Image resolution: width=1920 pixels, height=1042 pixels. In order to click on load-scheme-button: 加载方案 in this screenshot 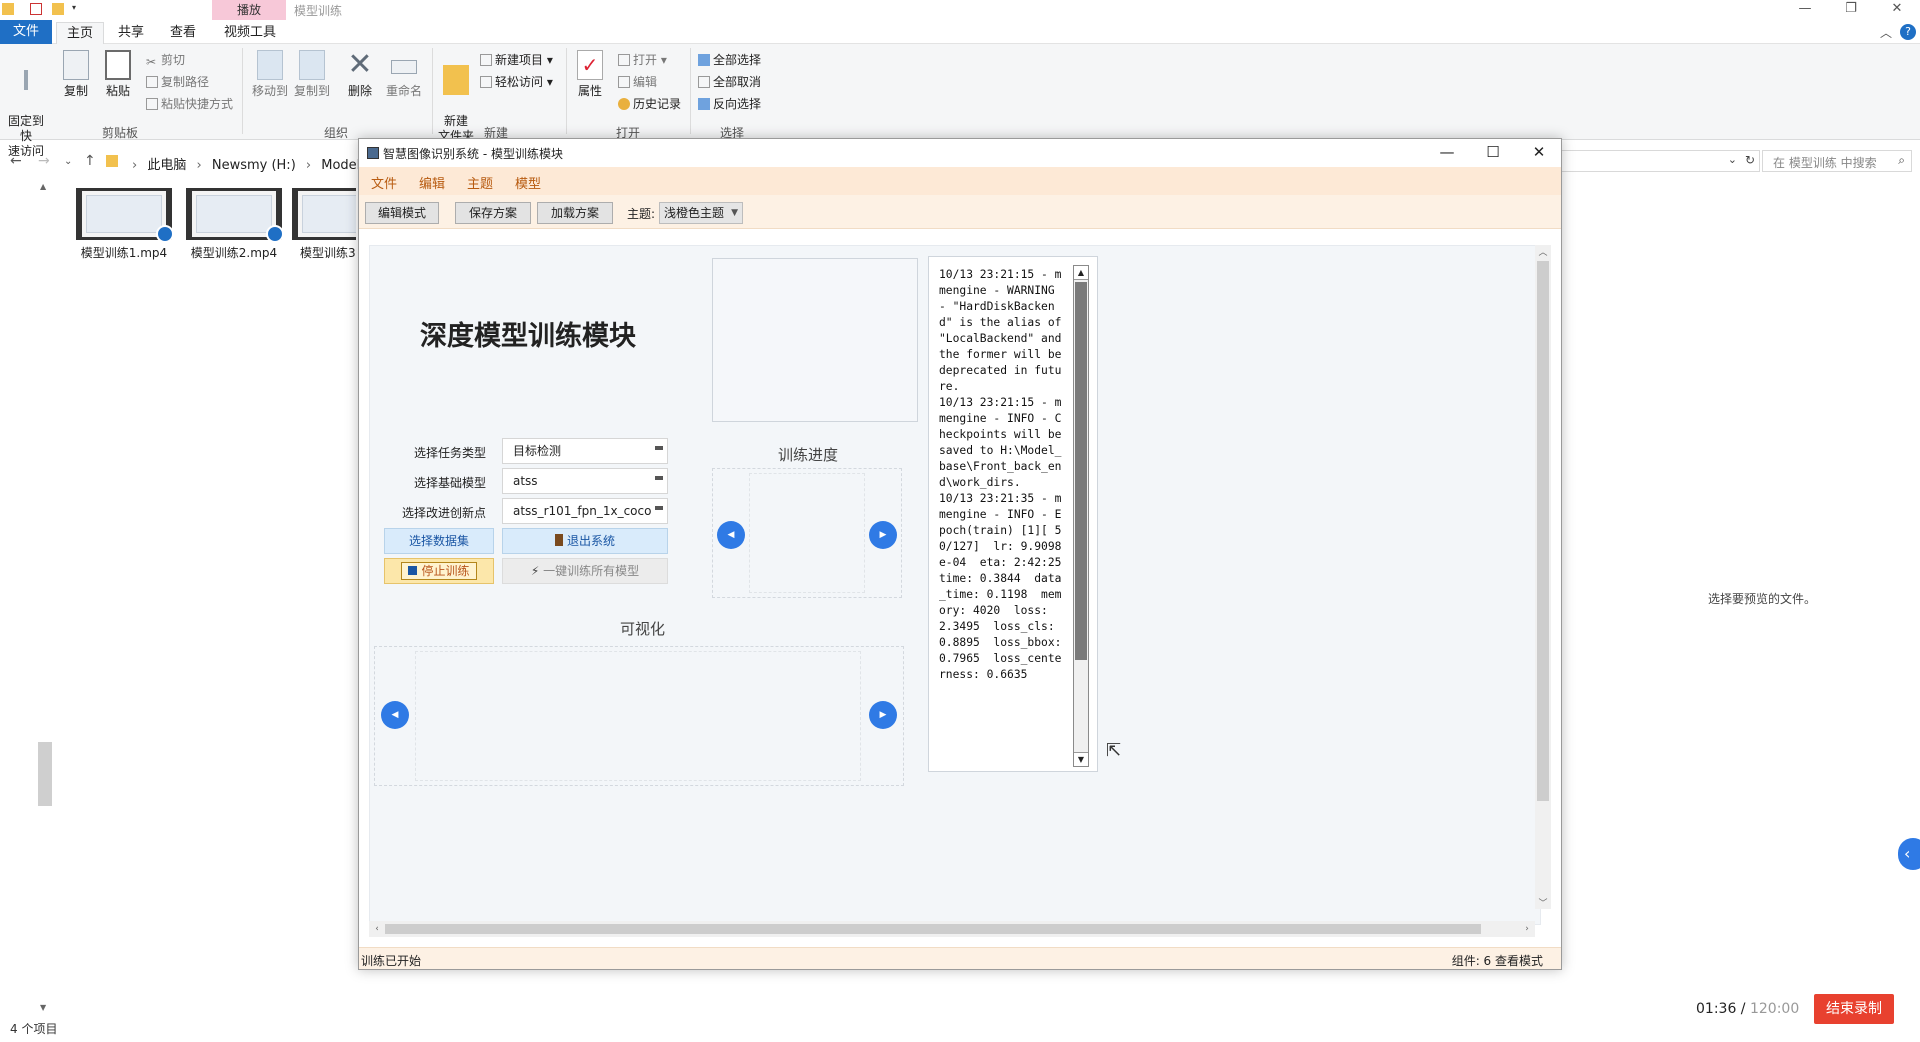, I will do `click(575, 213)`.